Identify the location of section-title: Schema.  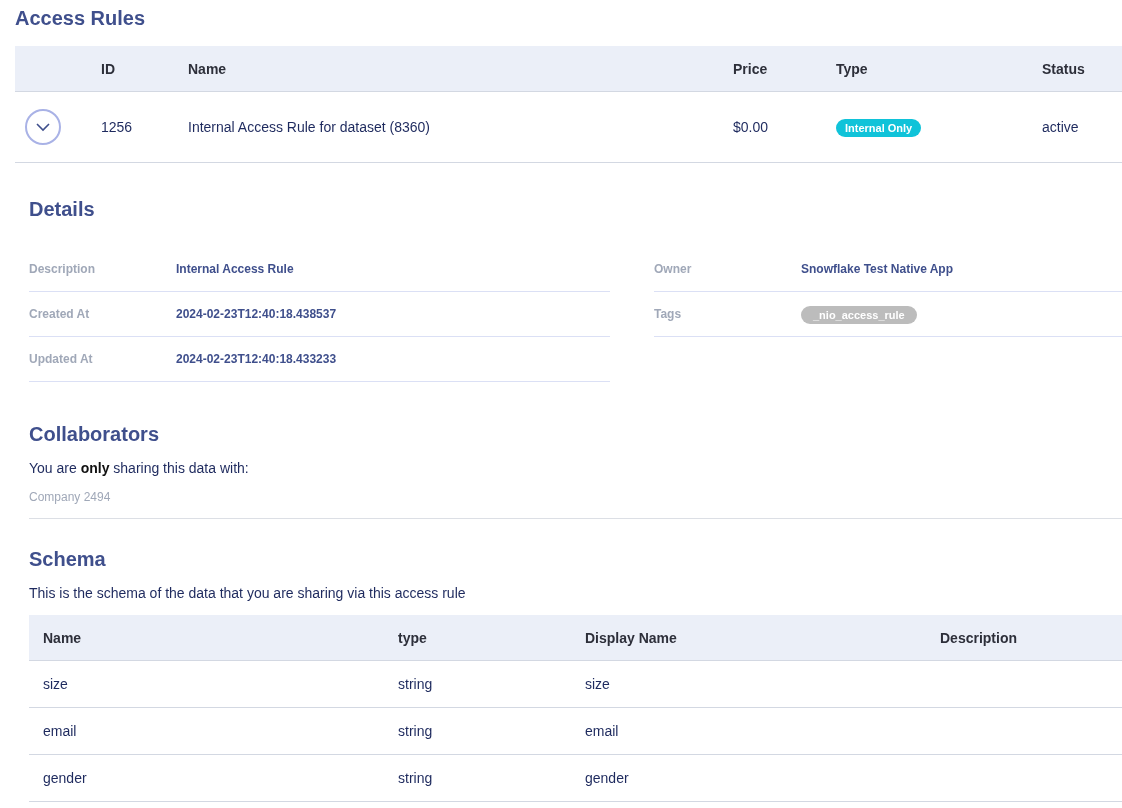
(68, 559).